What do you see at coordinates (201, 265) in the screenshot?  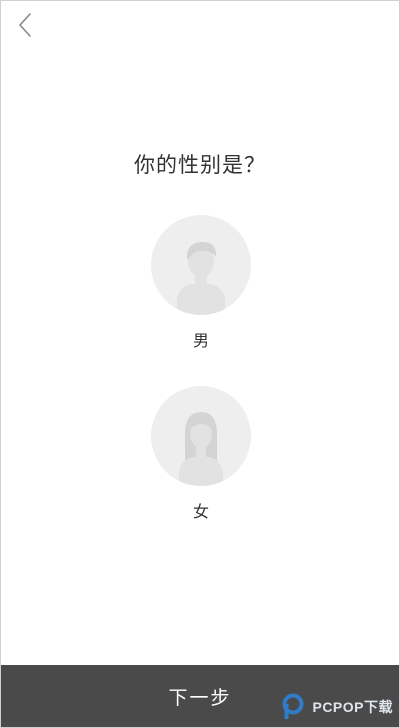 I see `male-avatar-icon` at bounding box center [201, 265].